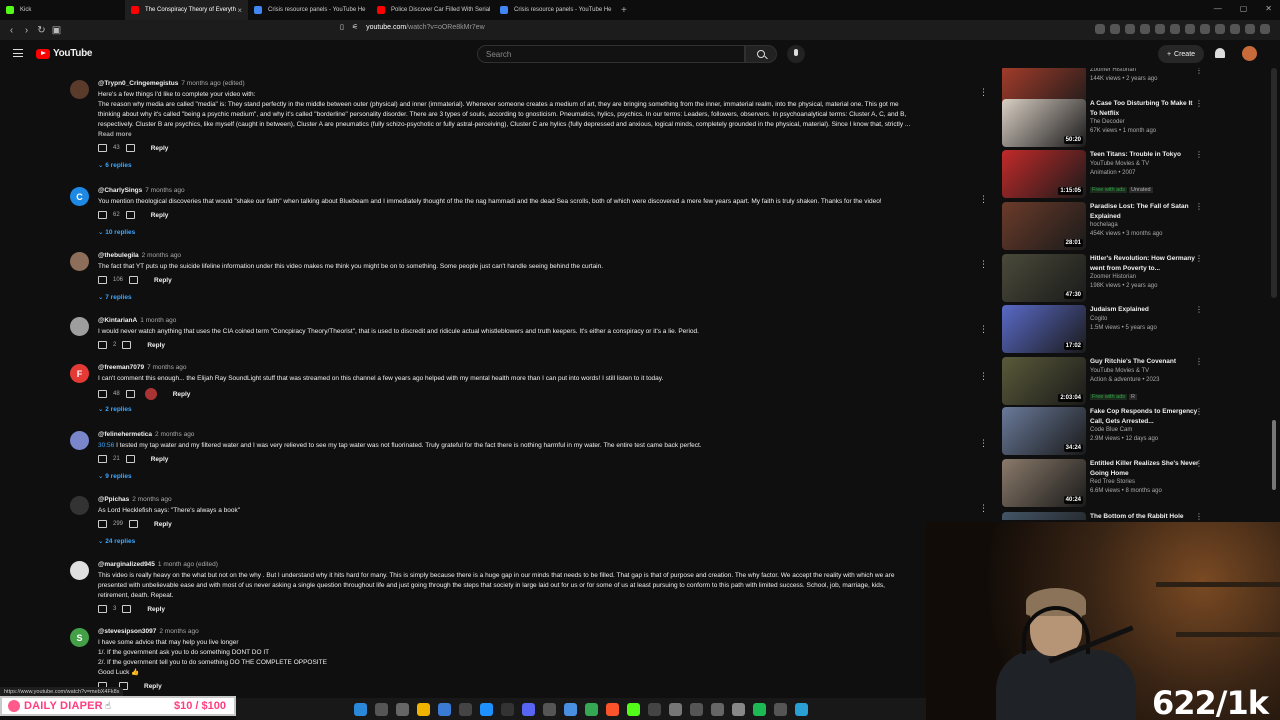 The image size is (1280, 720). What do you see at coordinates (1249, 53) in the screenshot?
I see `account-avatar` at bounding box center [1249, 53].